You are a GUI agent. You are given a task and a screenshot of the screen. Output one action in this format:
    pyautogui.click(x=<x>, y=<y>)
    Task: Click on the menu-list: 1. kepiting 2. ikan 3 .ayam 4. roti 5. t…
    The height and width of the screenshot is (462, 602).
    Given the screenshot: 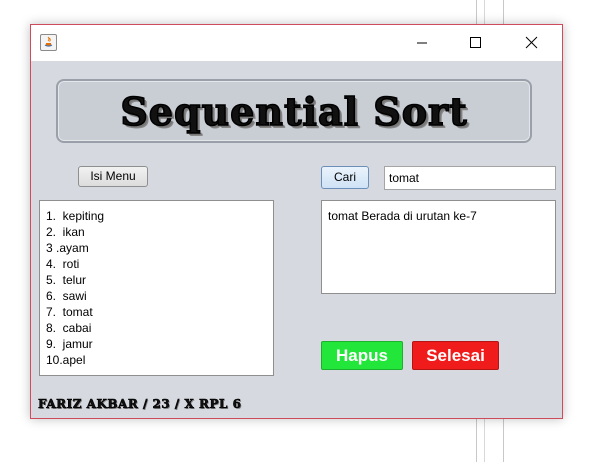 What is the action you would take?
    pyautogui.click(x=156, y=288)
    